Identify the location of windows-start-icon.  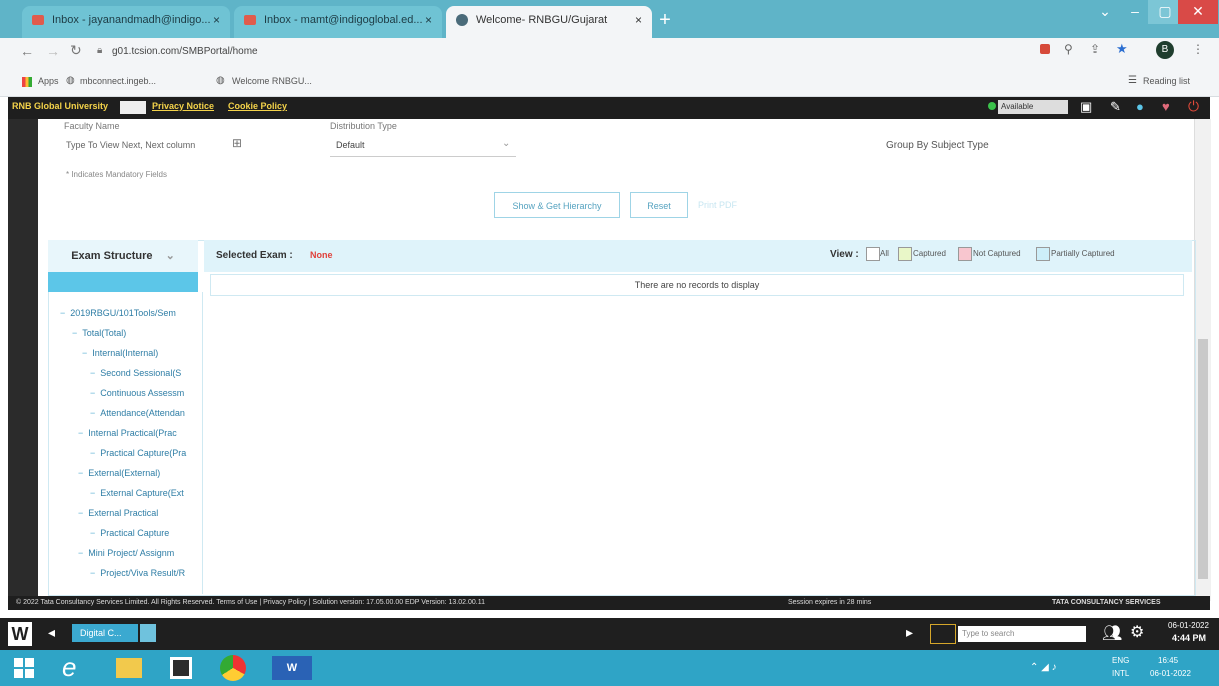
(24, 668).